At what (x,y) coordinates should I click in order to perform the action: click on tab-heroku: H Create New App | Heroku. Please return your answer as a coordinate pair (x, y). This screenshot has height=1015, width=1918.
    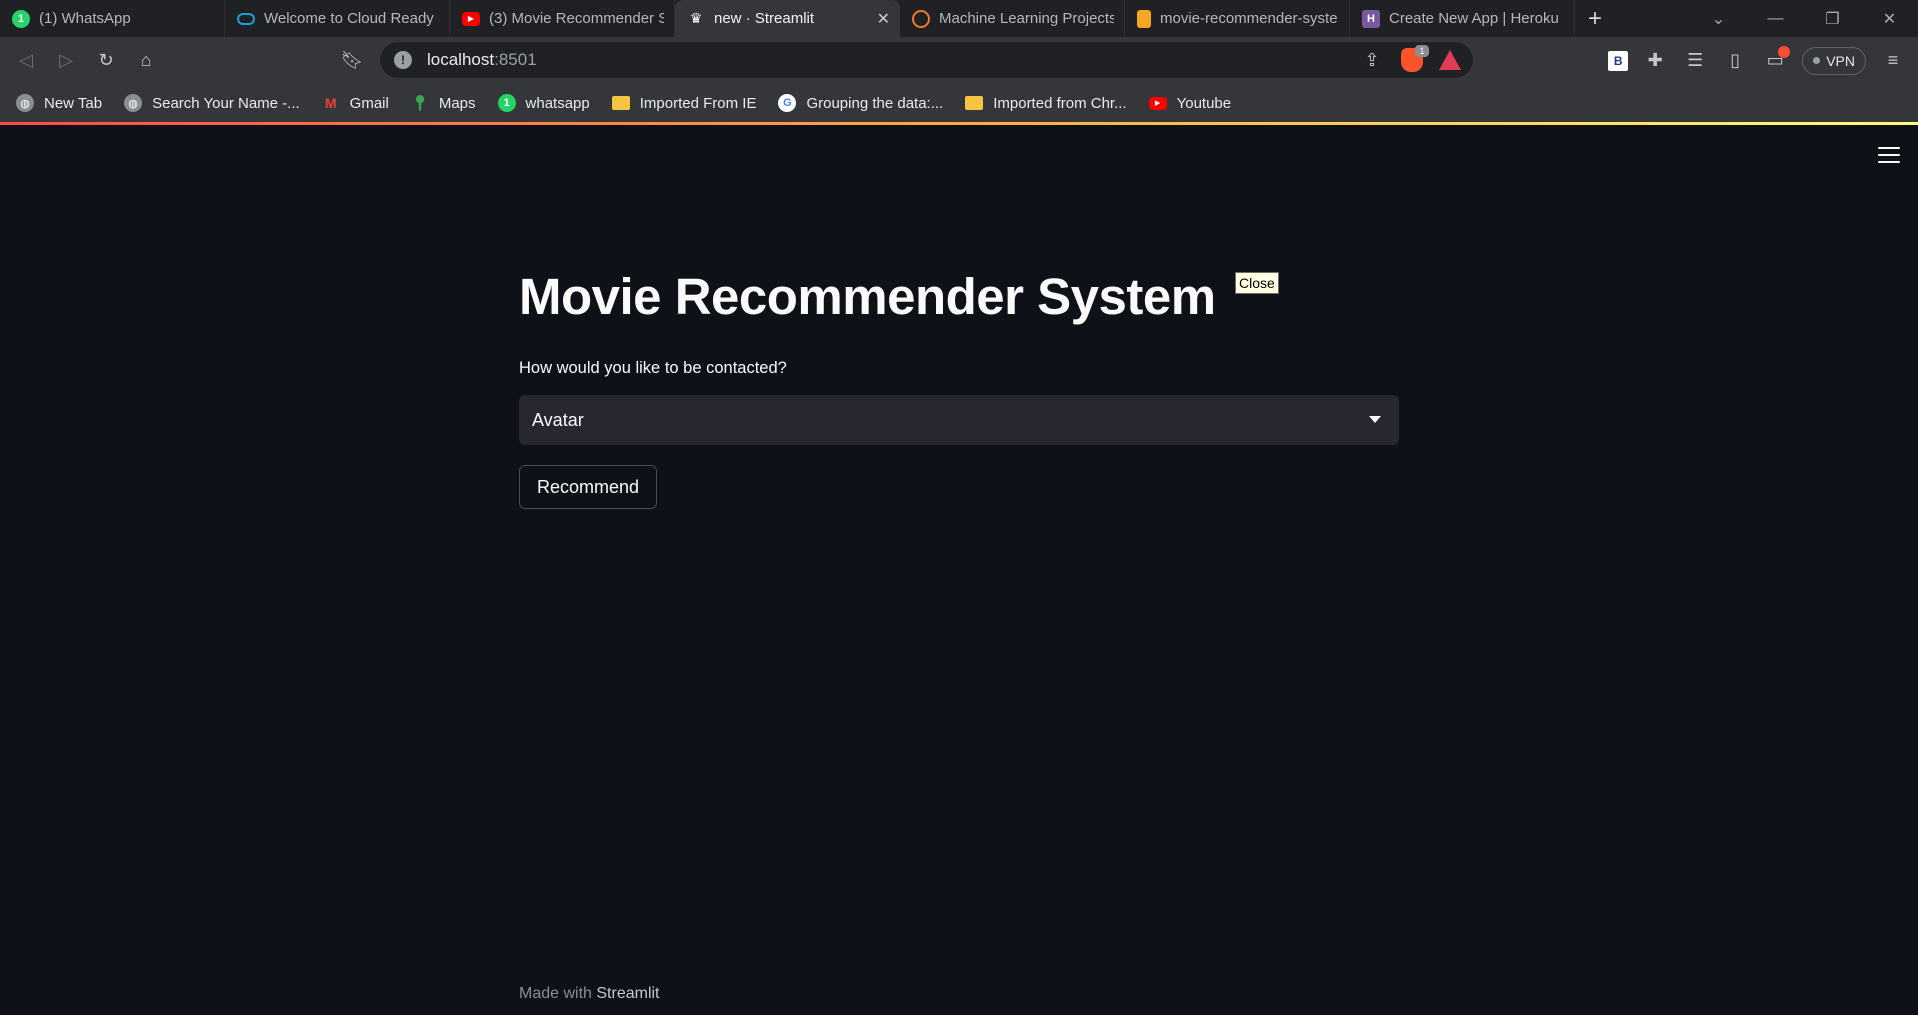
    Looking at the image, I should click on (1462, 18).